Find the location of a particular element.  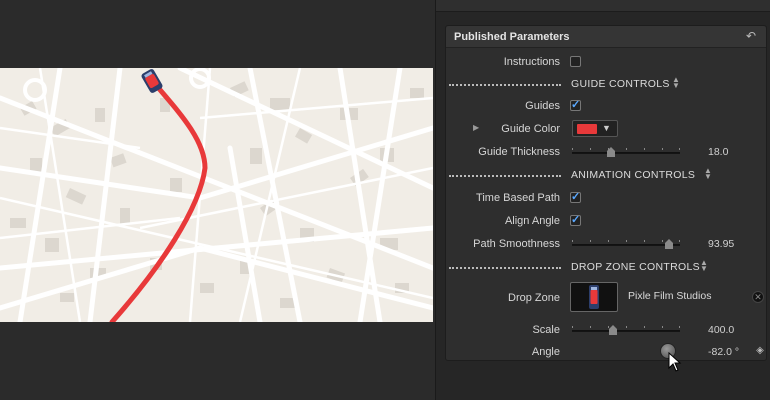

scale-slider is located at coordinates (626, 330).